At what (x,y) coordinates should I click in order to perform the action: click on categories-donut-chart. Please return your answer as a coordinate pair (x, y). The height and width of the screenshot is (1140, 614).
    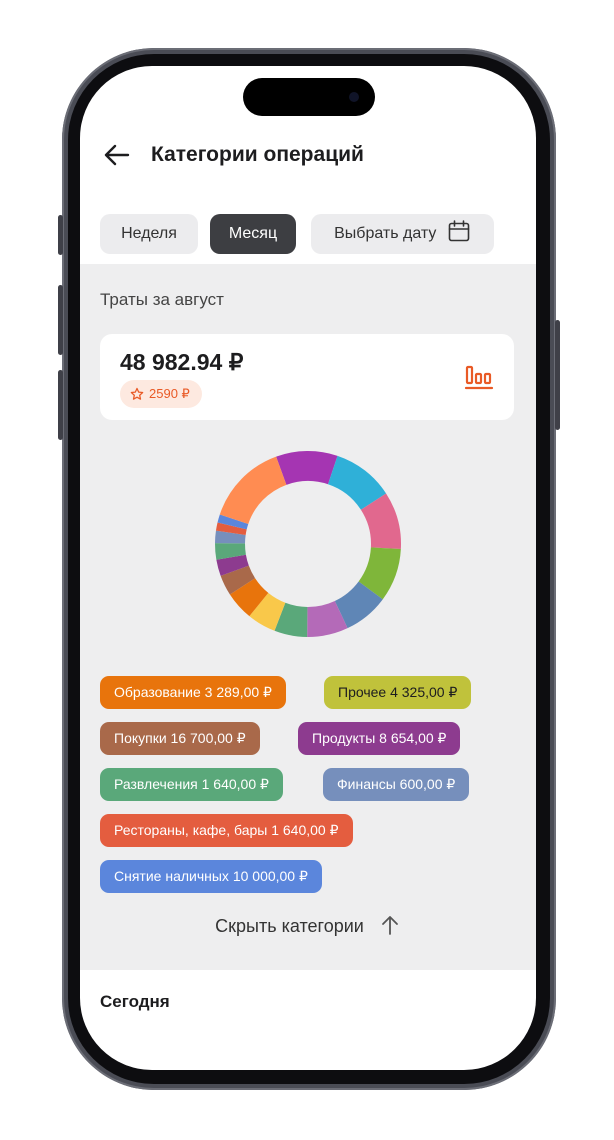
    Looking at the image, I should click on (308, 544).